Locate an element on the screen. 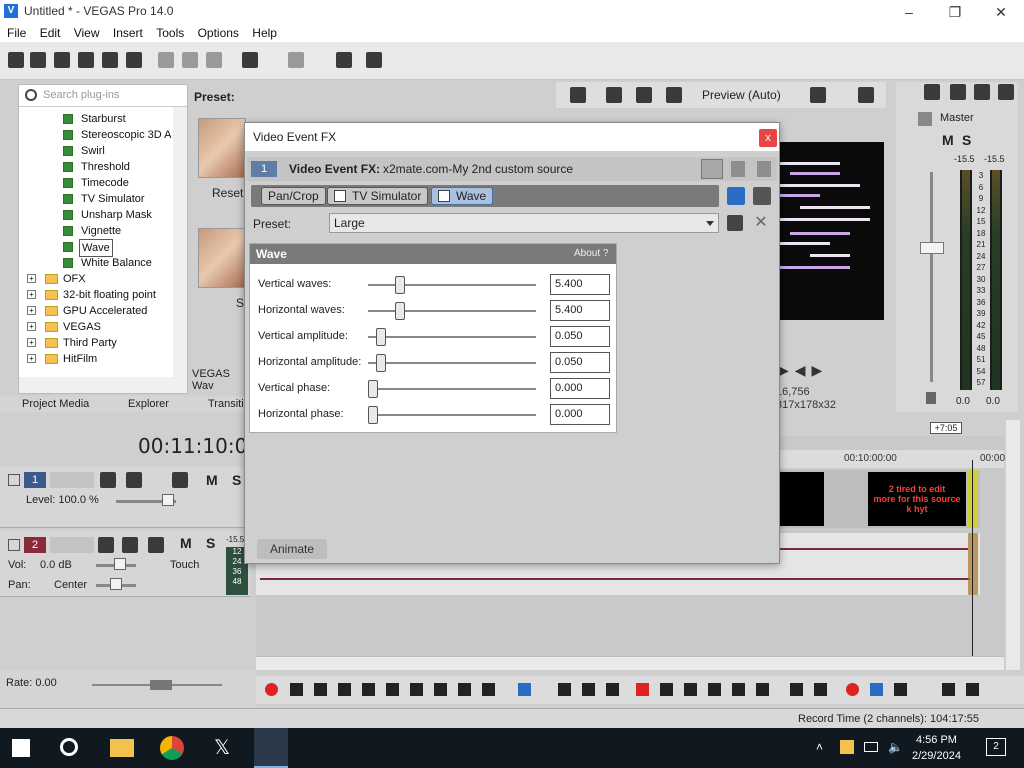  plugin-folder: + HitFilm is located at coordinates (96, 359).